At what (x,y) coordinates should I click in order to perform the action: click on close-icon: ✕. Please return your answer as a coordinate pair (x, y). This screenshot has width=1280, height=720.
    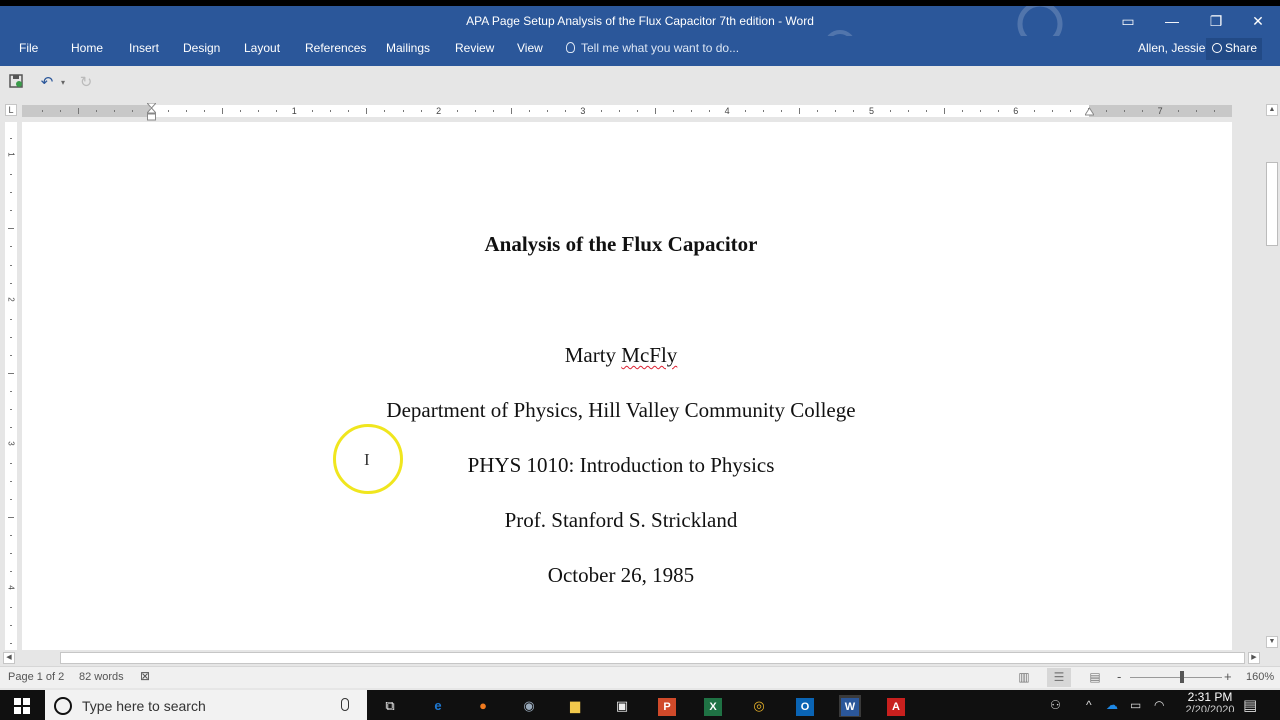
    Looking at the image, I should click on (1258, 21).